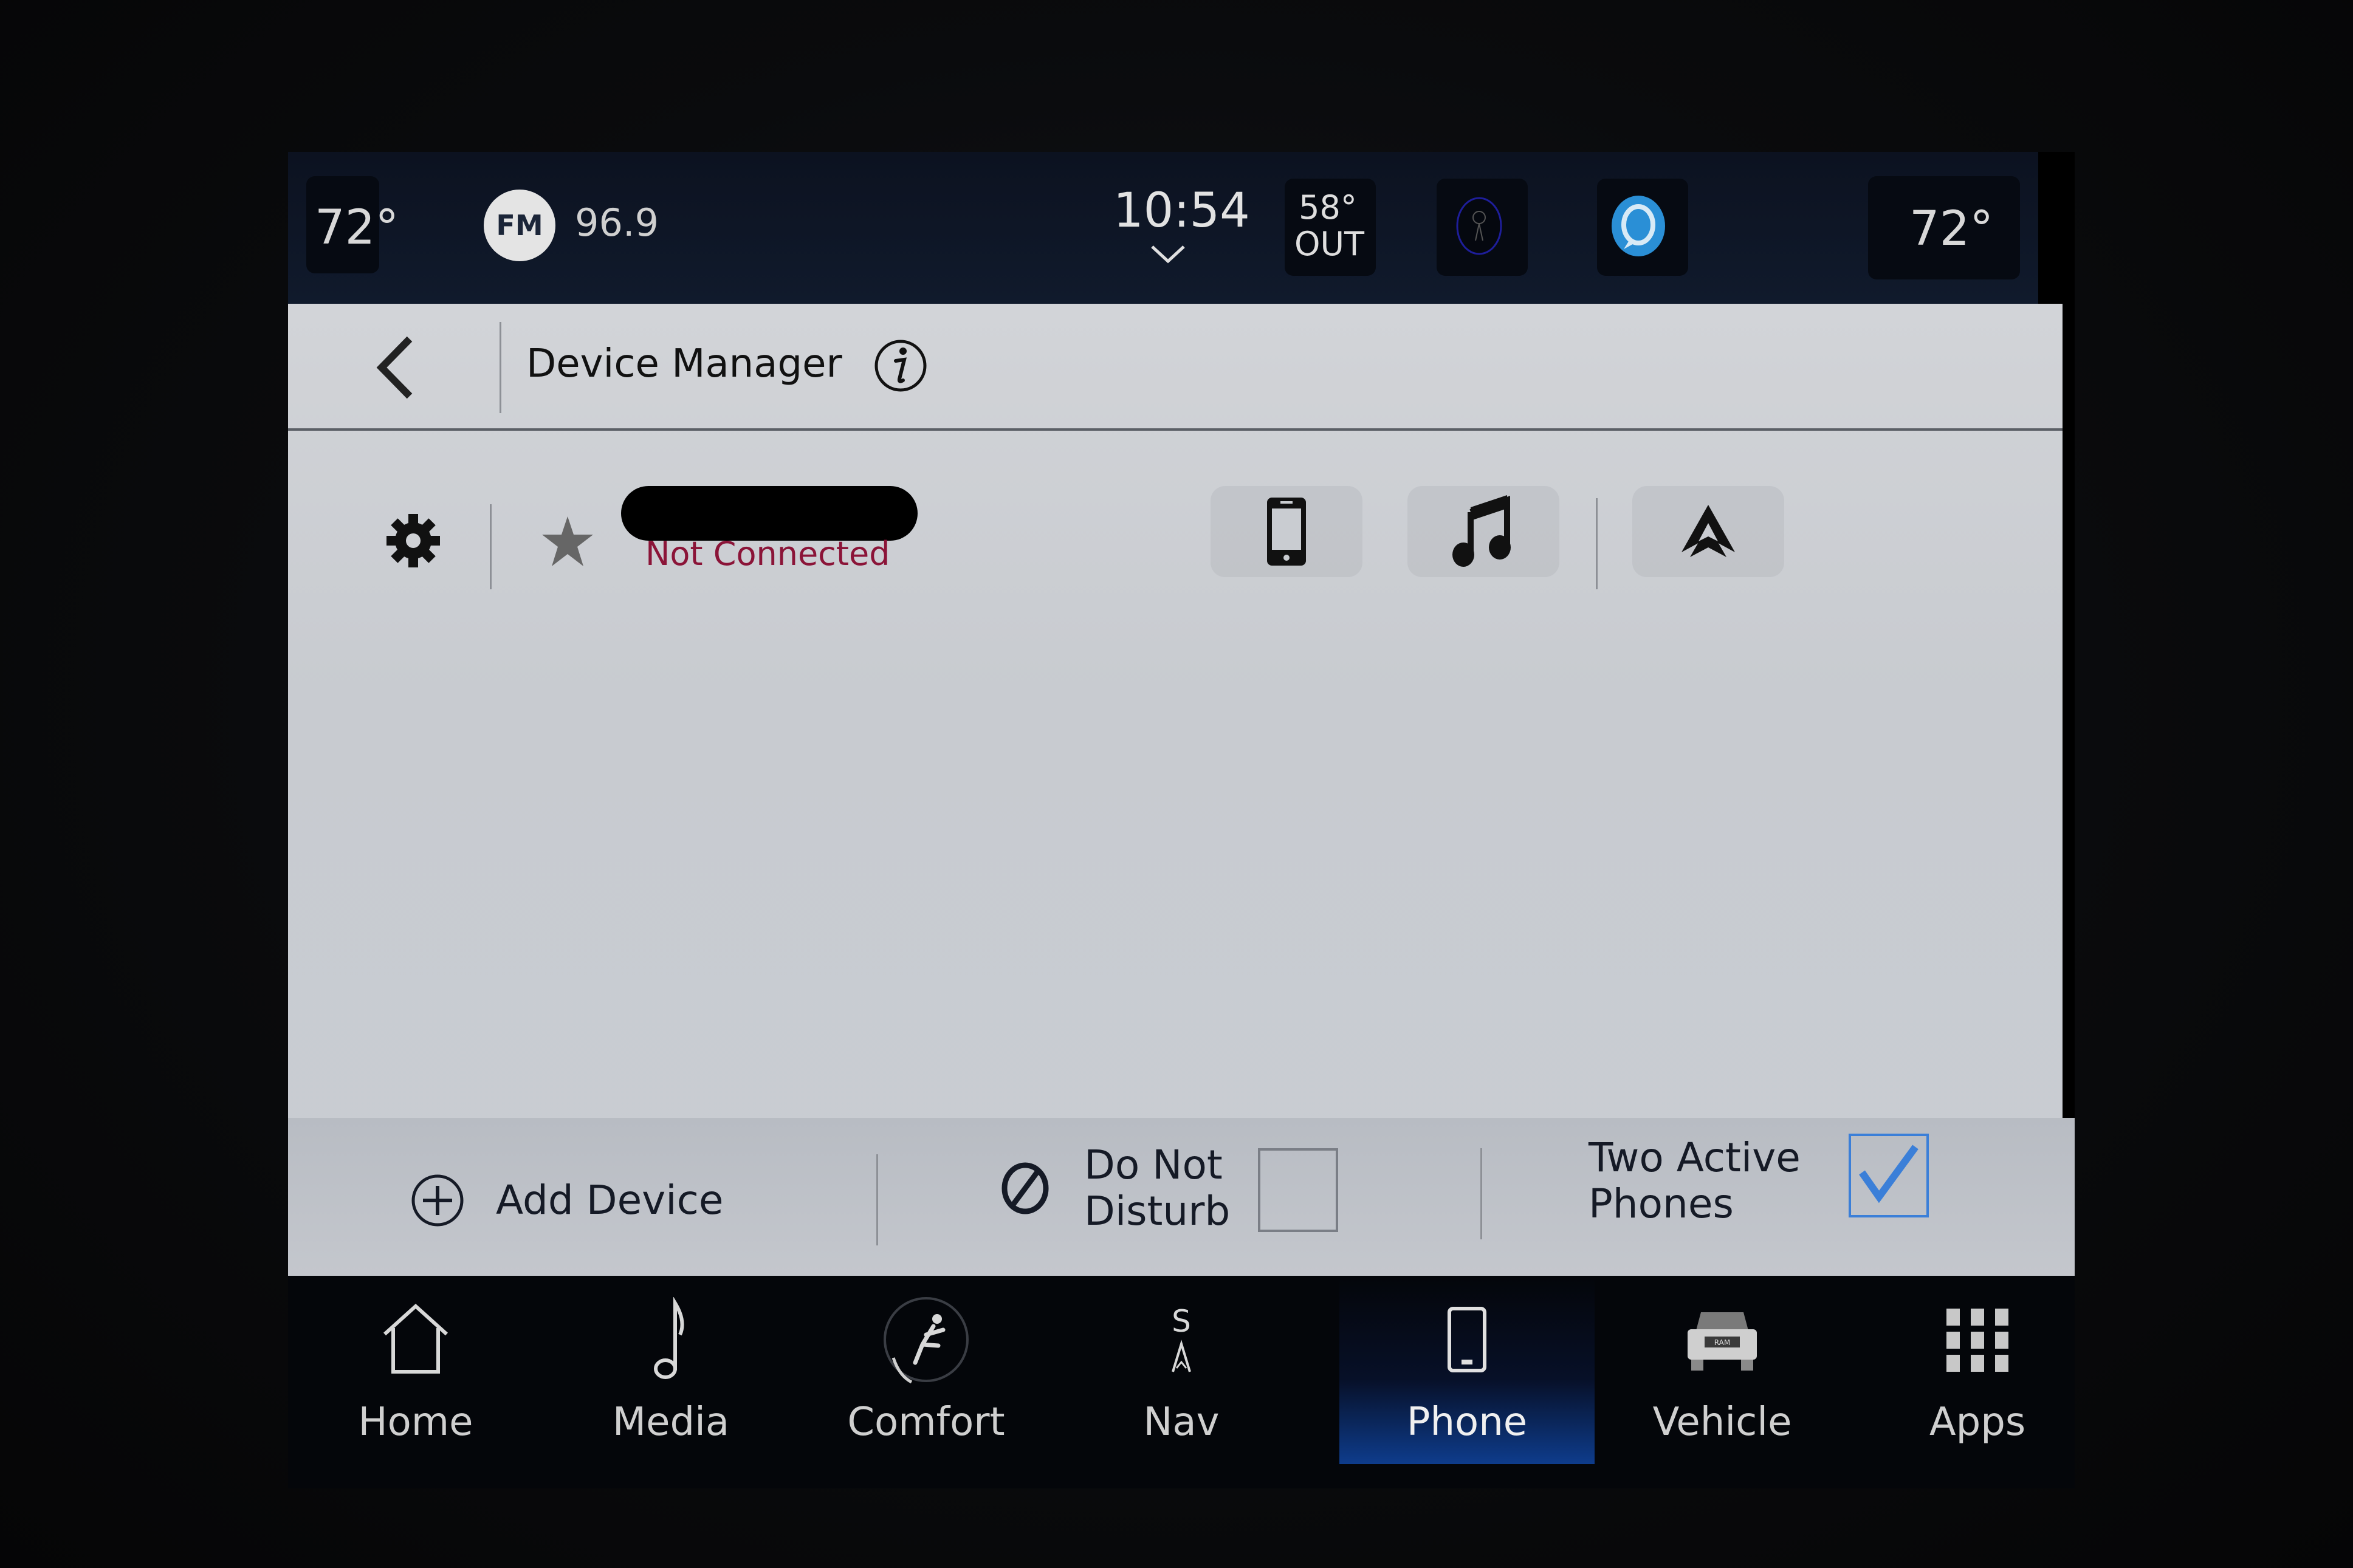 The image size is (2353, 1568). I want to click on nav-item-vehicle: RAM Vehicle, so click(1722, 1370).